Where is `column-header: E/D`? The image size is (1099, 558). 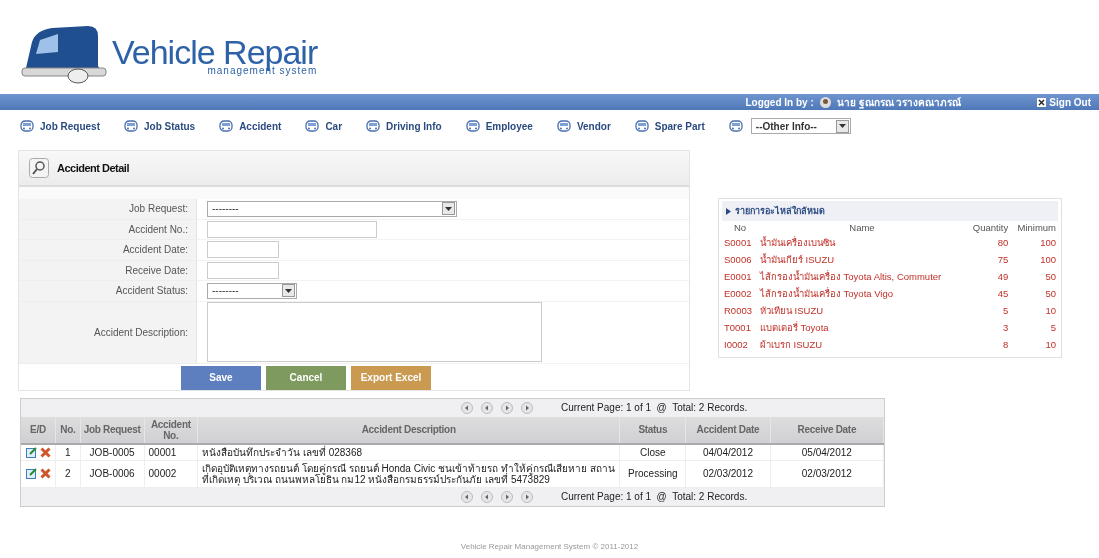
column-header: E/D is located at coordinates (38, 430).